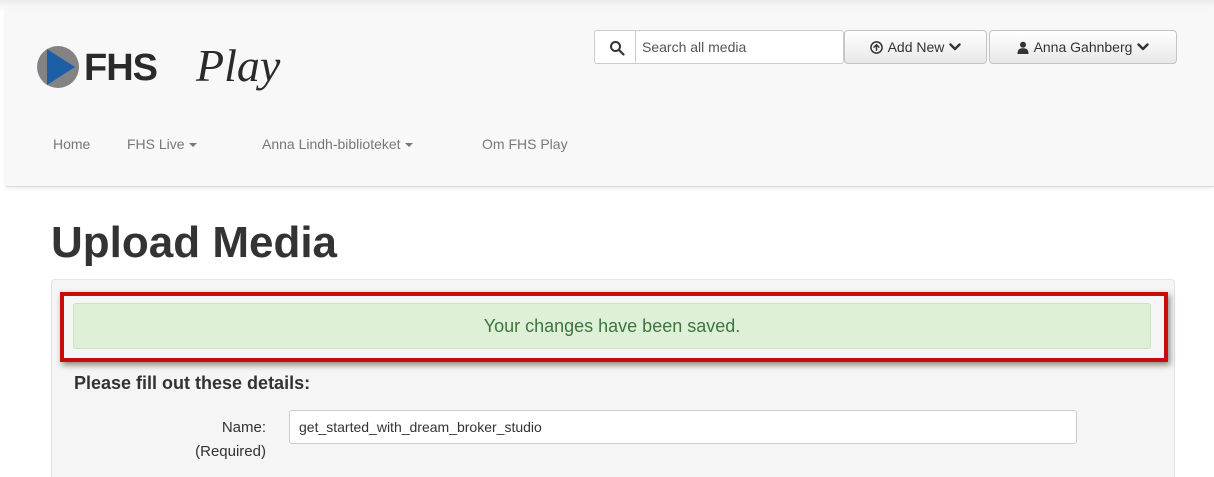 The width and height of the screenshot is (1214, 477). Describe the element at coordinates (1023, 47) in the screenshot. I see `user-icon` at that location.